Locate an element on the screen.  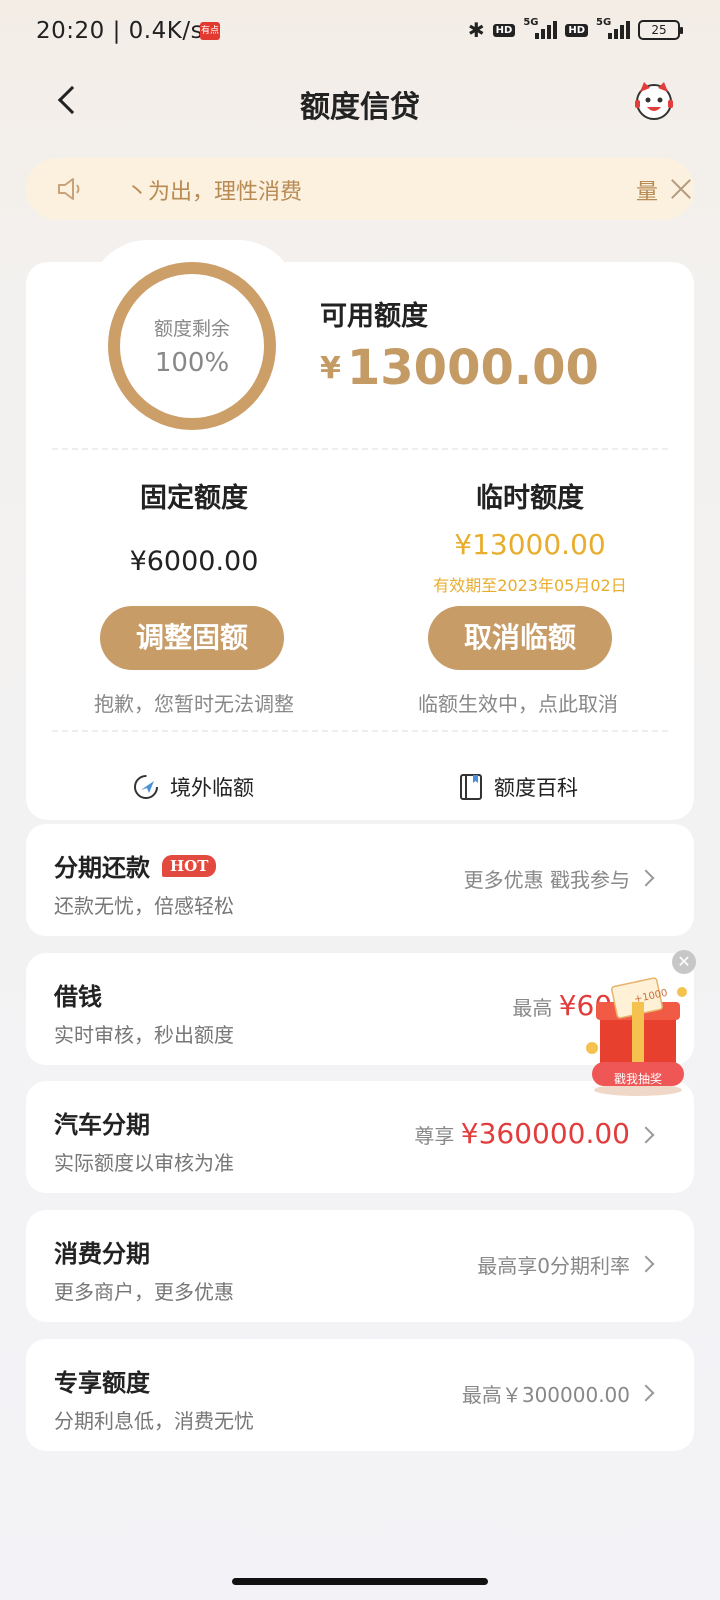
list-item-limit: 尊享 ¥360000.00 is located at coordinates (522, 1133).